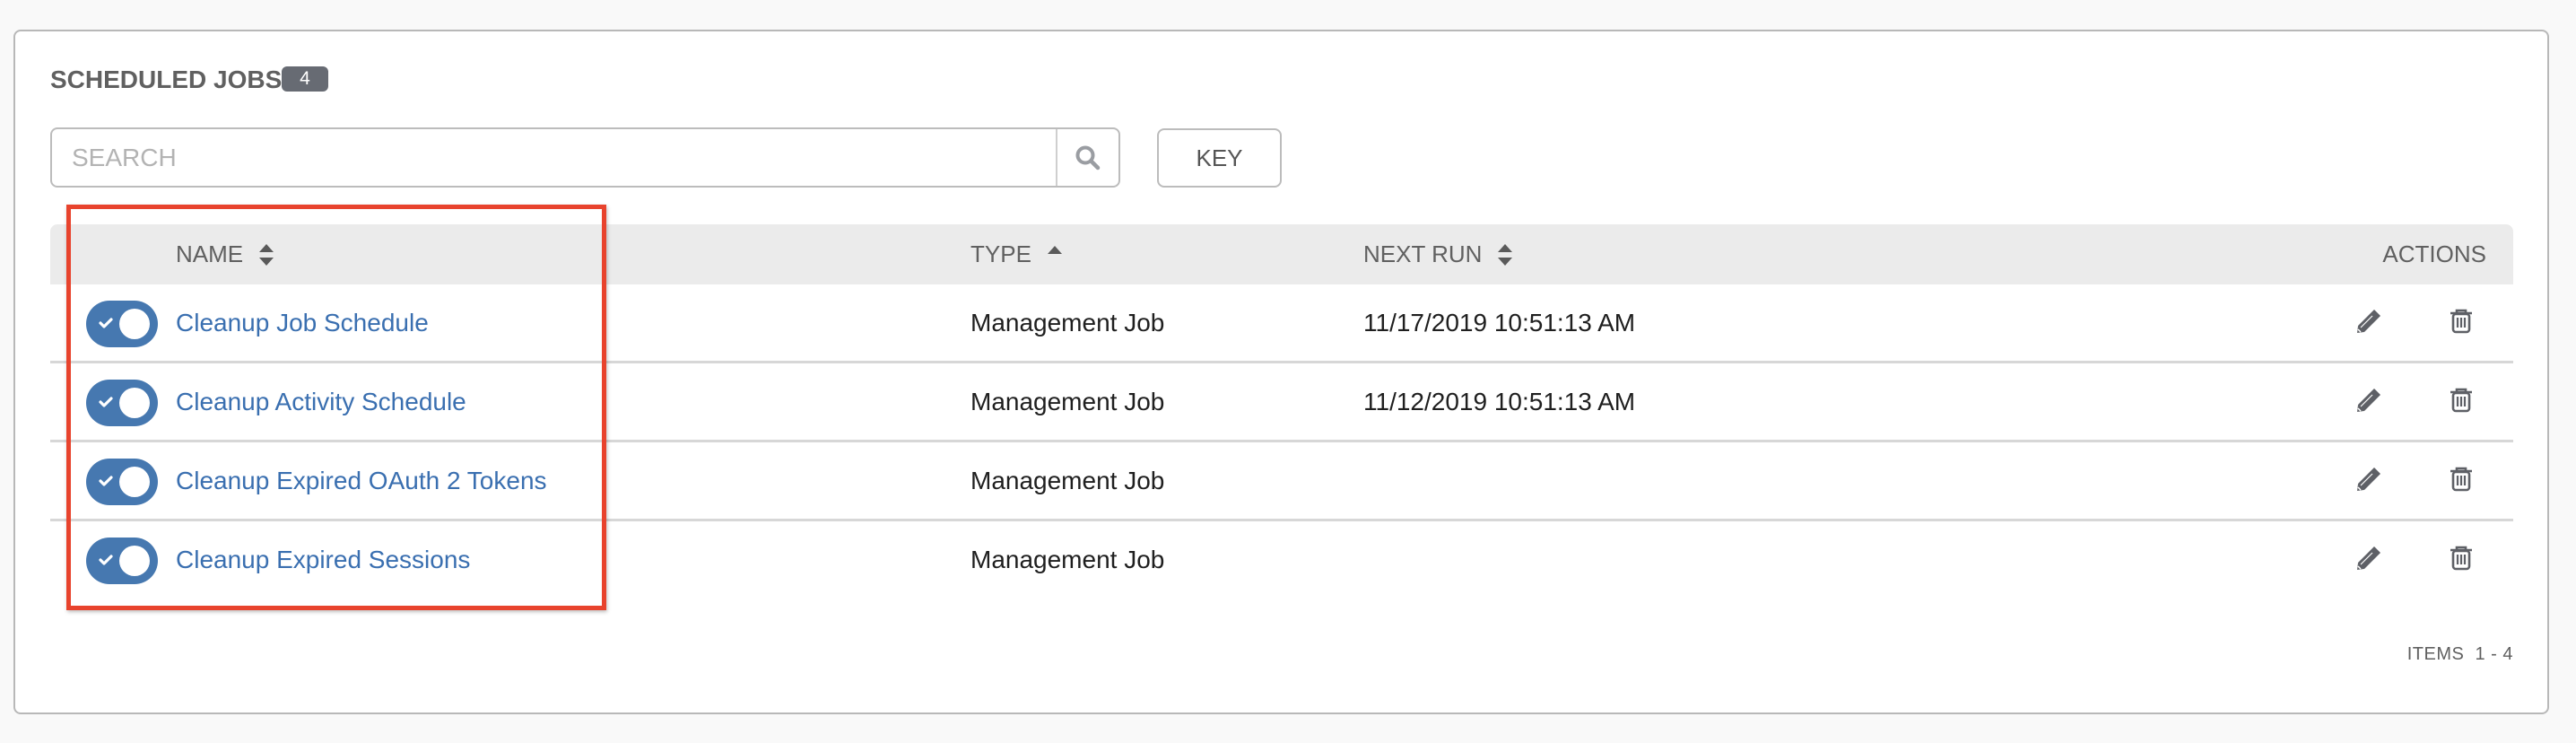 The image size is (2576, 743). Describe the element at coordinates (1281, 254) in the screenshot. I see `table-header: NAME TYPE NEXT RUN ACTIONS` at that location.